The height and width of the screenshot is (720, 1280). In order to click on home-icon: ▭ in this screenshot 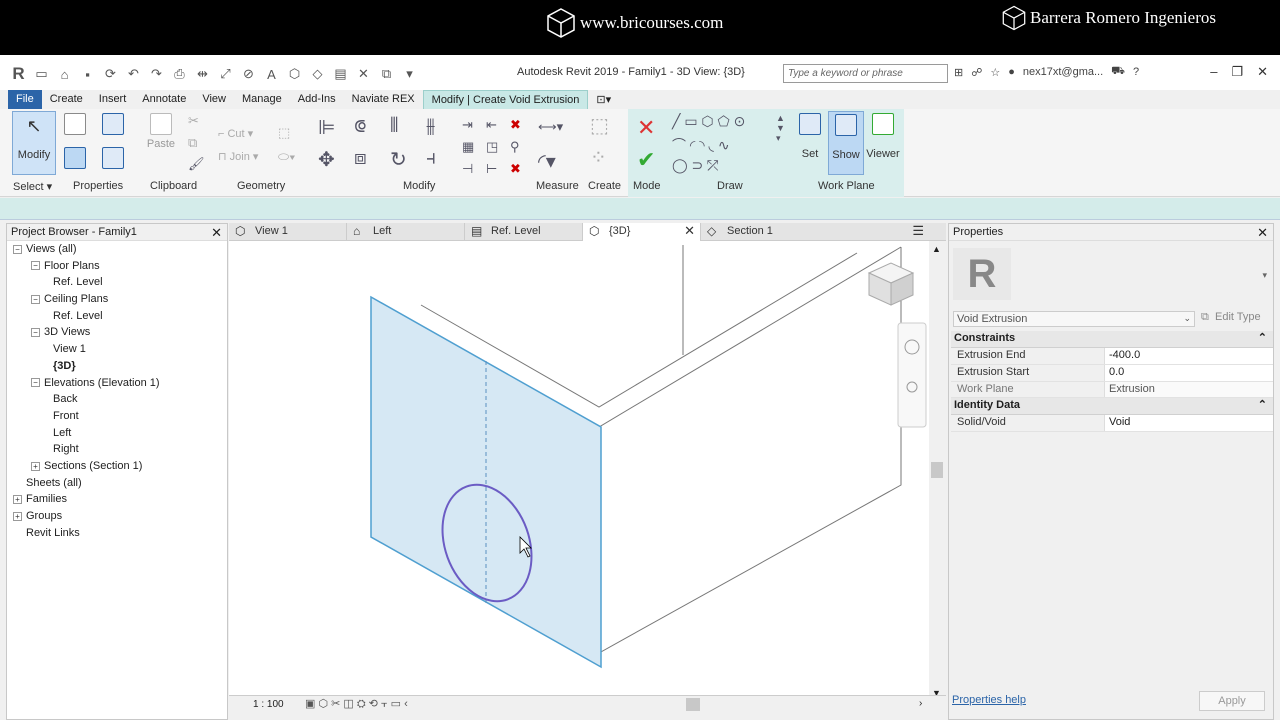, I will do `click(41, 74)`.